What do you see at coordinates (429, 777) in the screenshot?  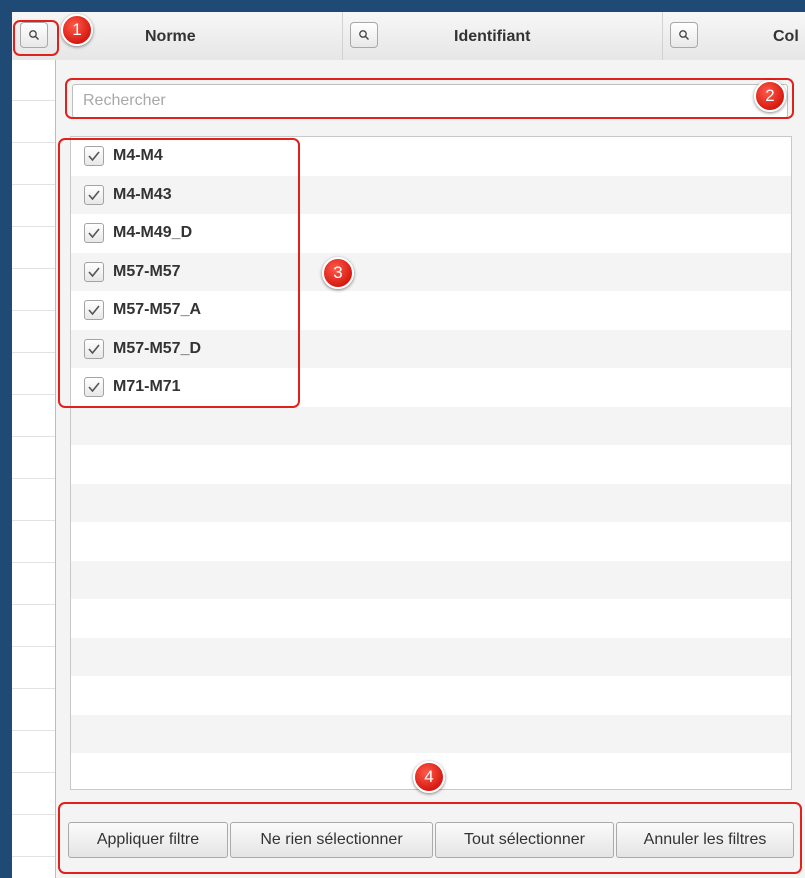 I see `annotation-badge-4: 4` at bounding box center [429, 777].